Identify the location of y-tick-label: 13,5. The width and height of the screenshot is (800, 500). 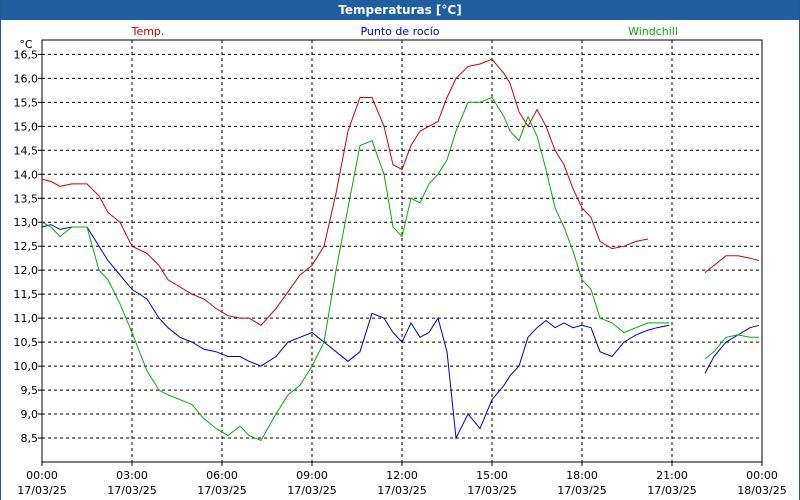
(26, 198).